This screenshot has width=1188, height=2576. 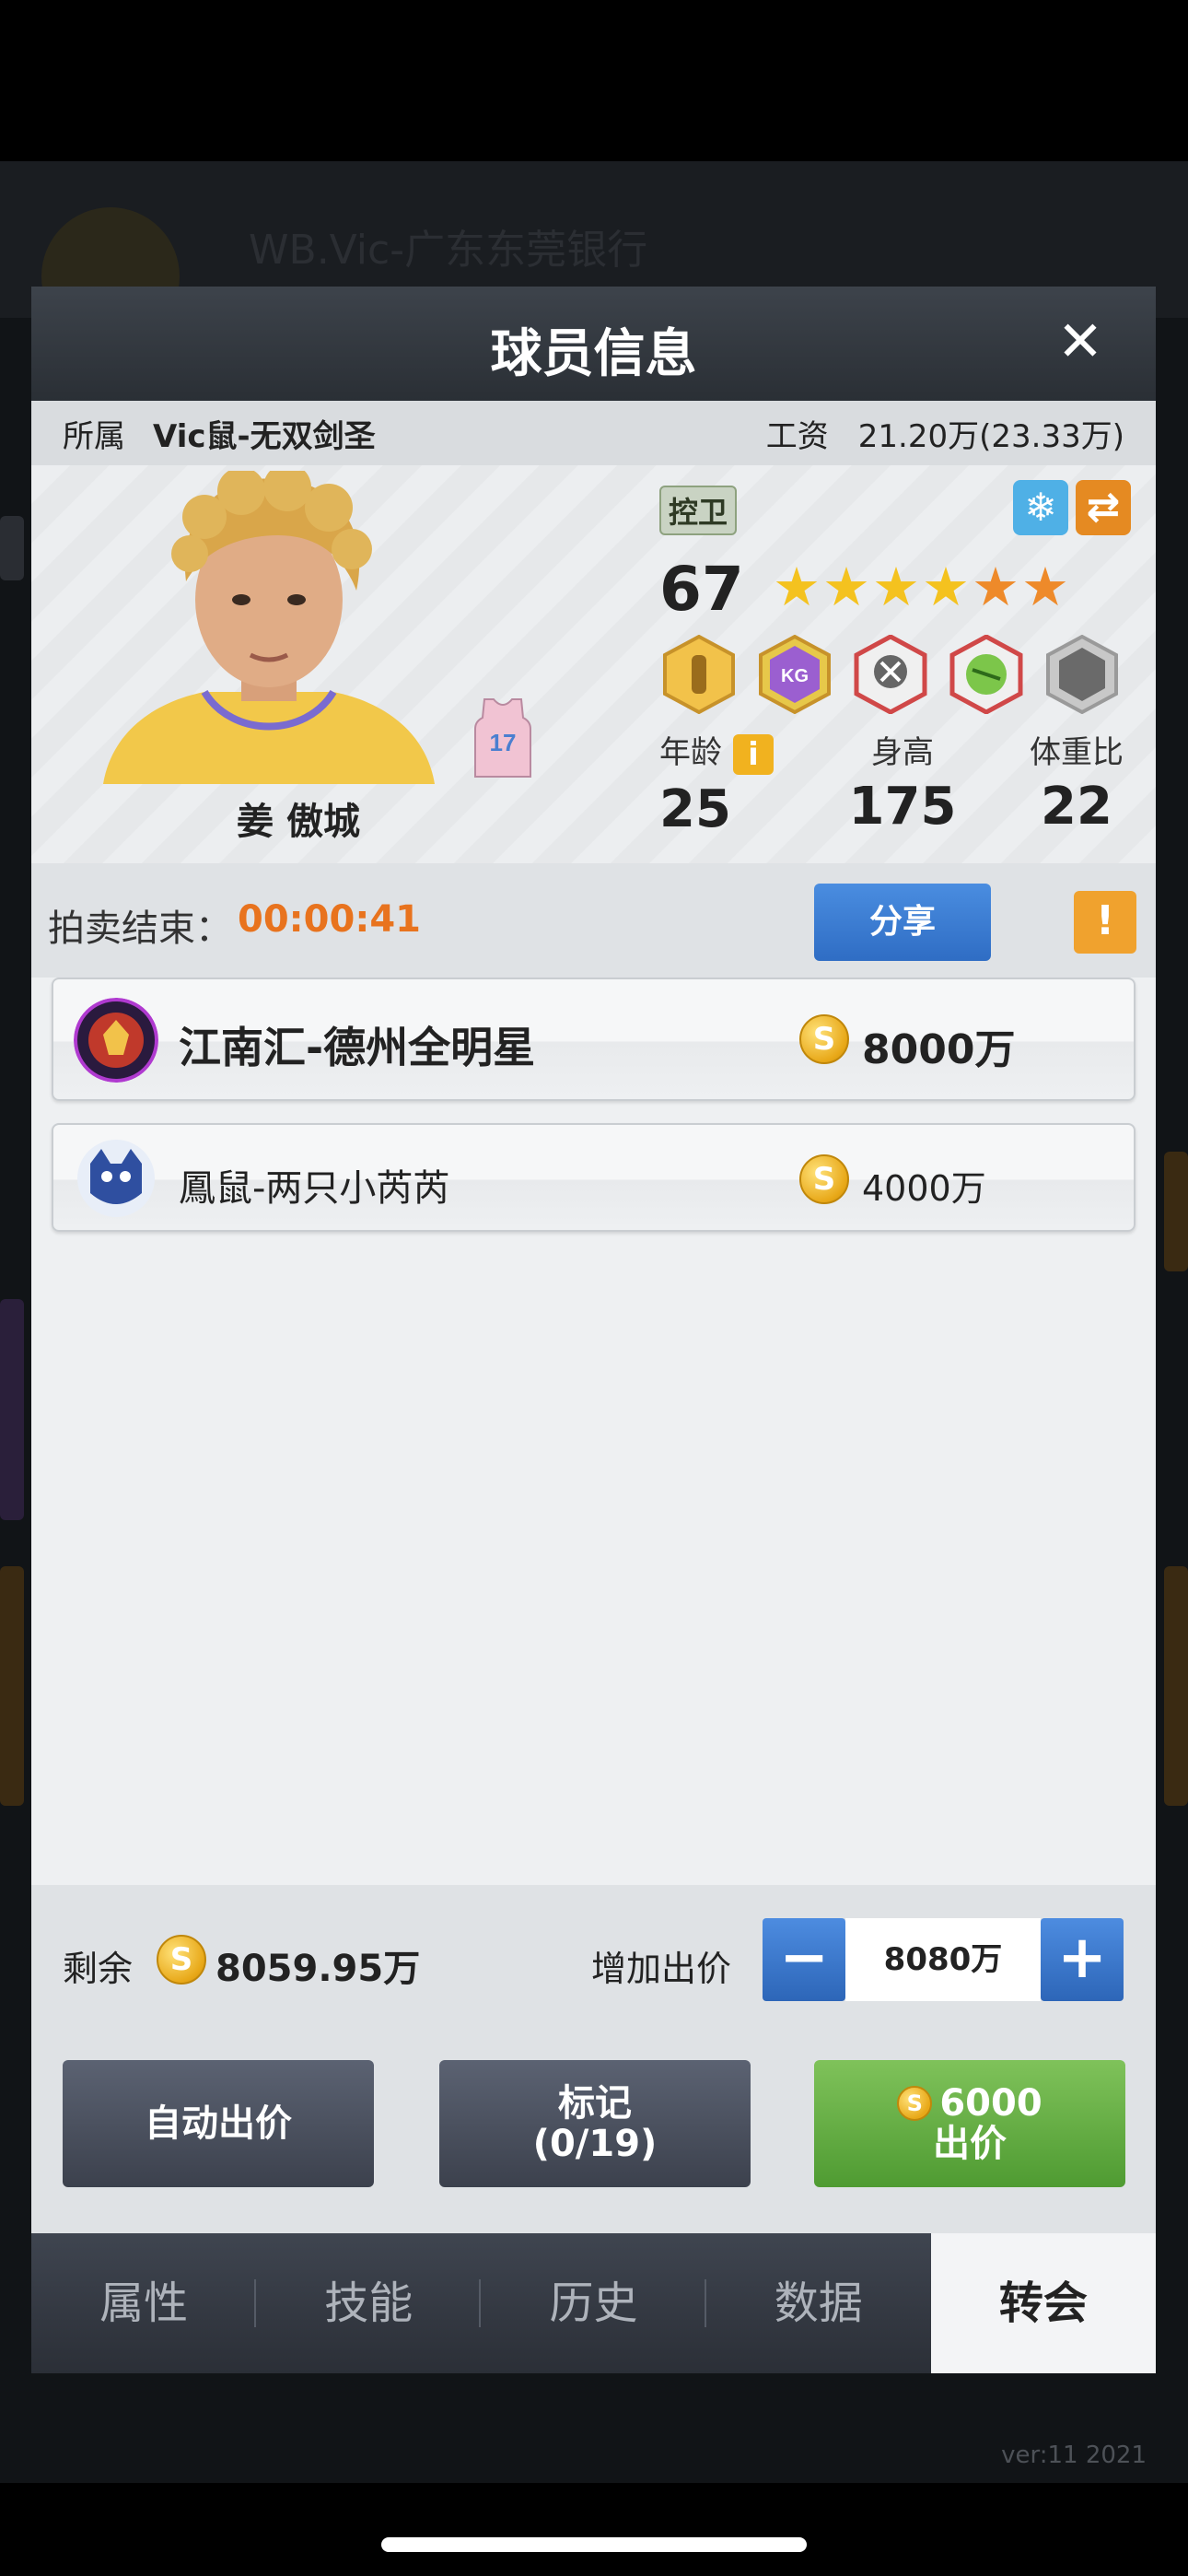 What do you see at coordinates (939, 1049) in the screenshot?
I see `bid-amount: 8000万` at bounding box center [939, 1049].